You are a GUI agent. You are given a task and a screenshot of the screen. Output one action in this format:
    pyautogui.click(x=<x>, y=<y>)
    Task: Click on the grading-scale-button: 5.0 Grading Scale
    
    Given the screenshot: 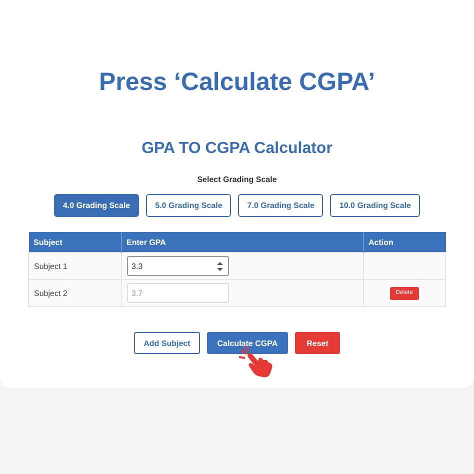 What is the action you would take?
    pyautogui.click(x=189, y=205)
    